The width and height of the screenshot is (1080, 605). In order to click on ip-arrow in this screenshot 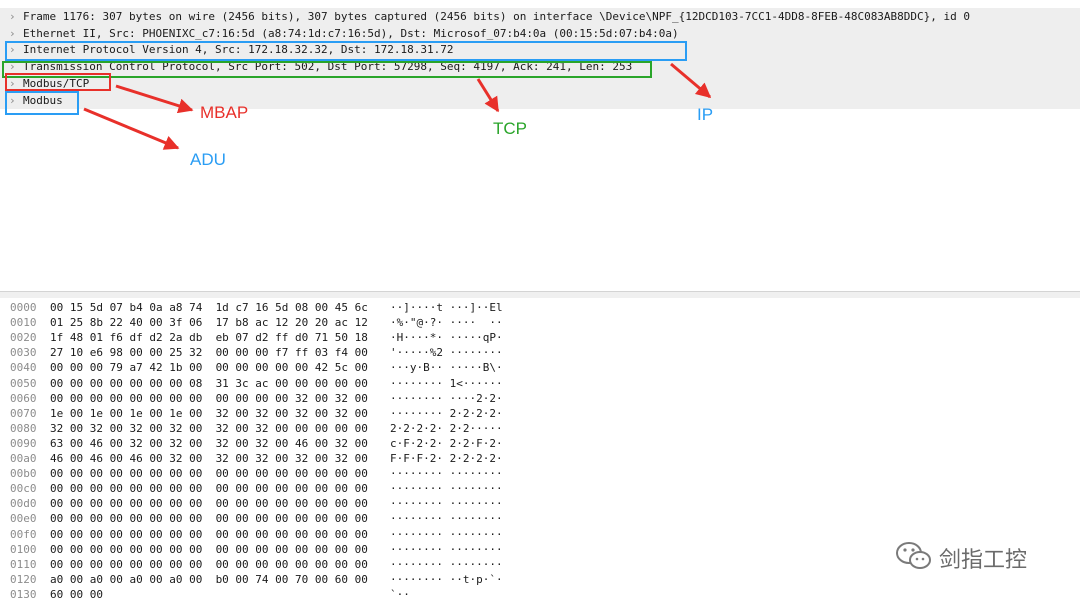, I will do `click(691, 80)`.